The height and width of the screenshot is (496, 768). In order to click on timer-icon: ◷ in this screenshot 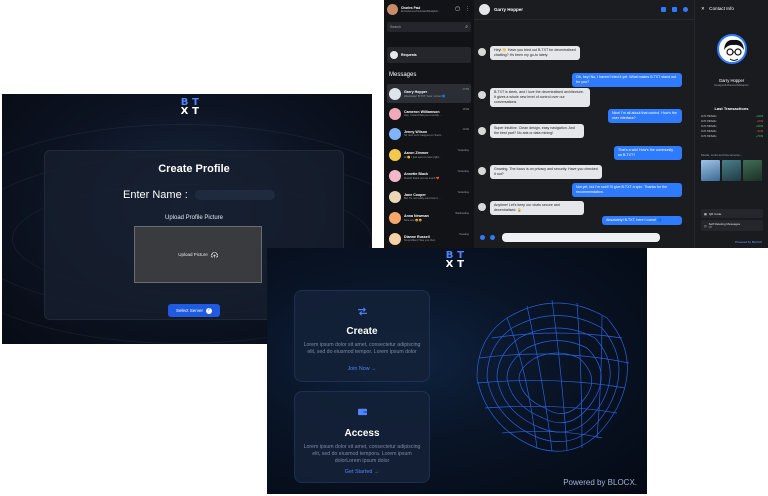, I will do `click(705, 225)`.